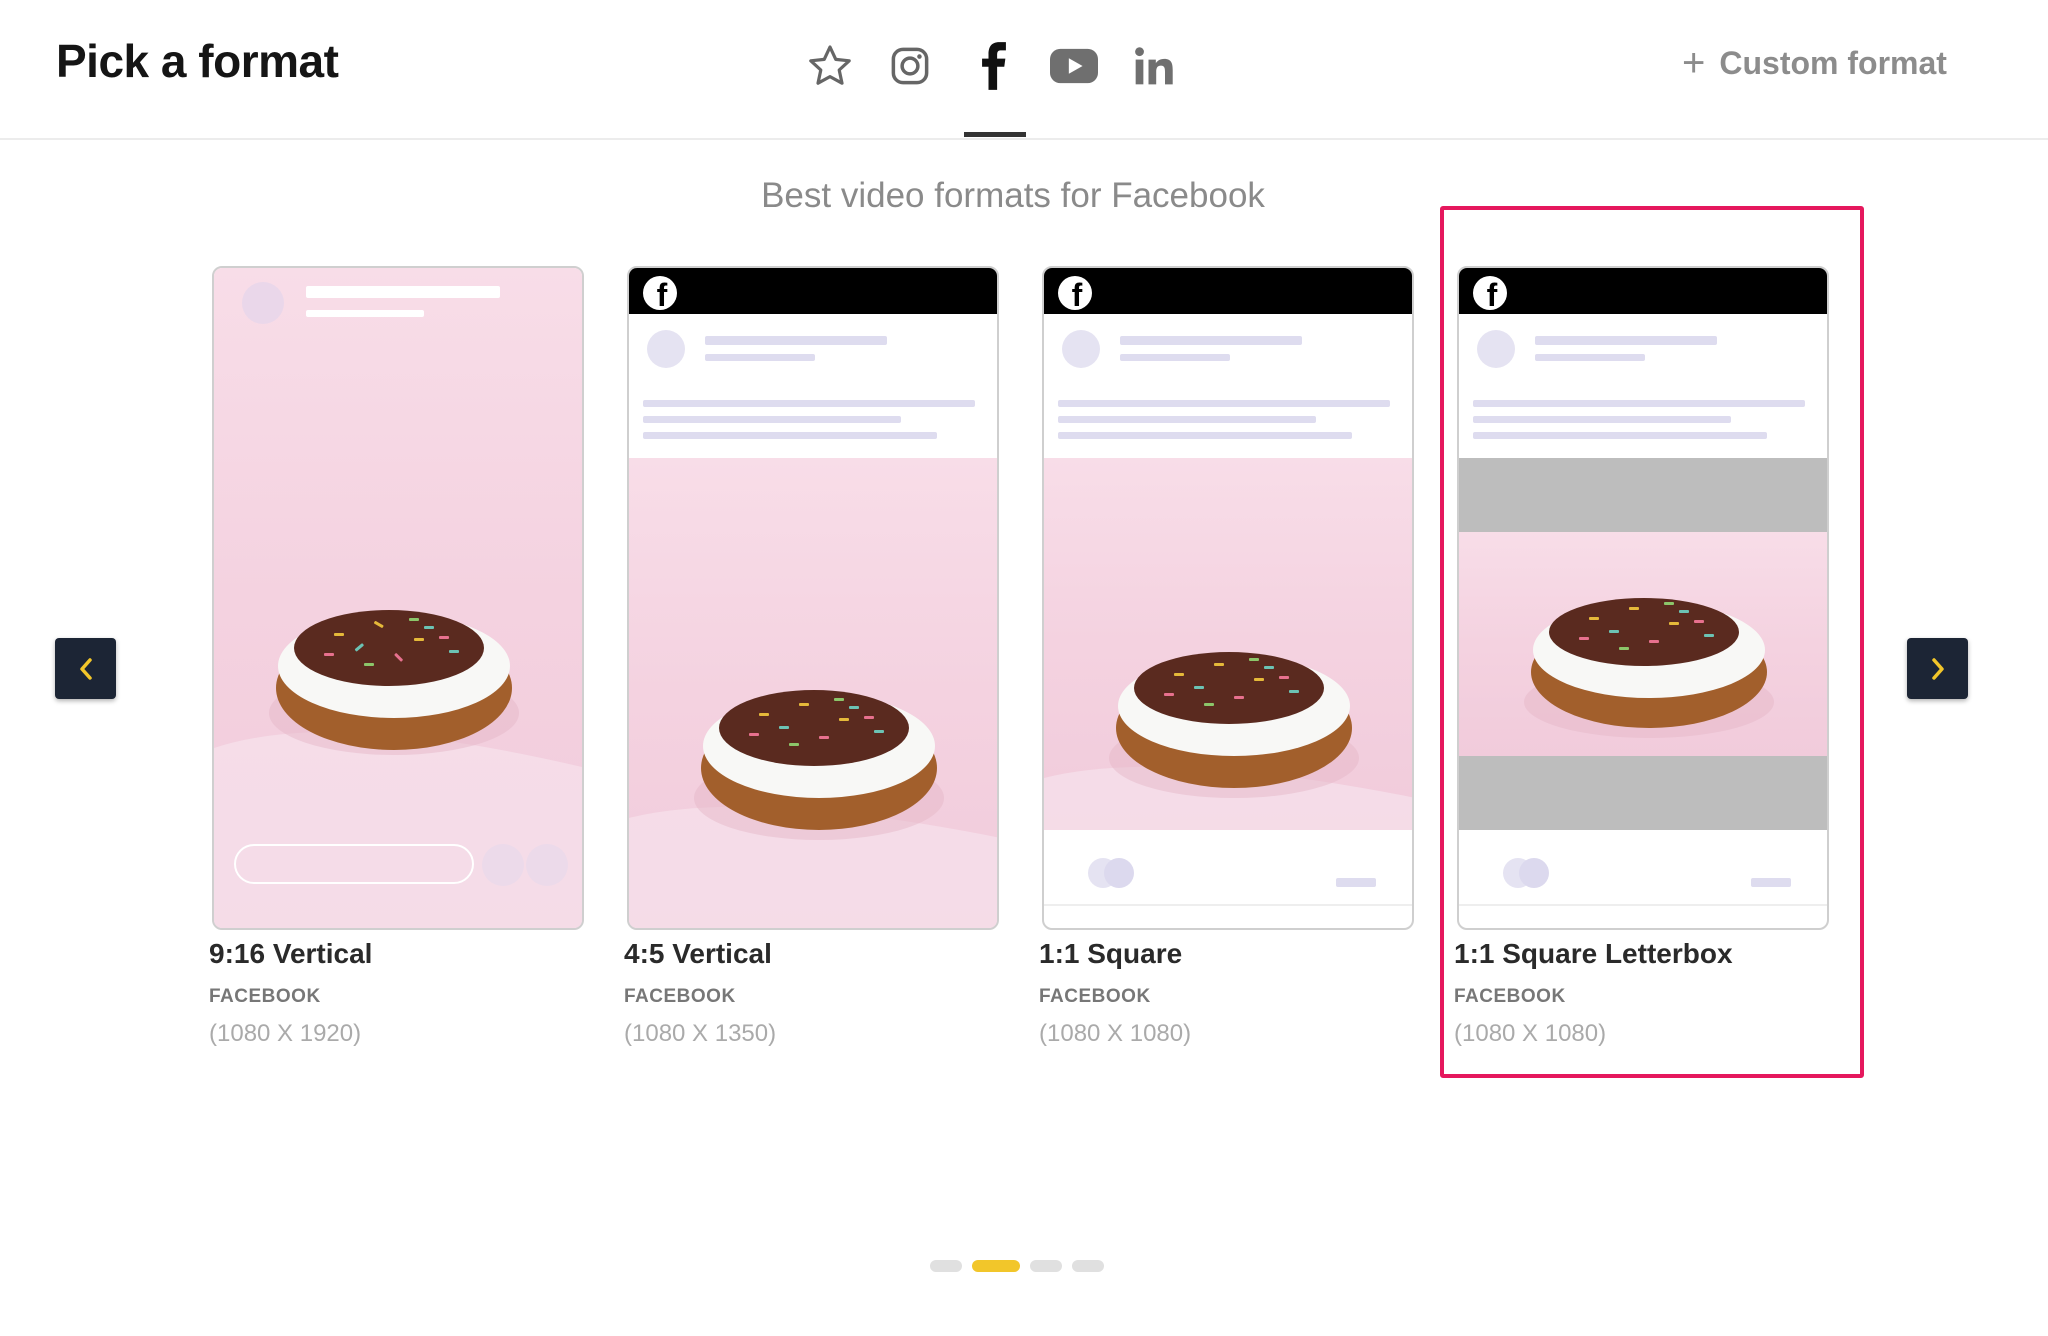  I want to click on chevron-left-icon, so click(85, 668).